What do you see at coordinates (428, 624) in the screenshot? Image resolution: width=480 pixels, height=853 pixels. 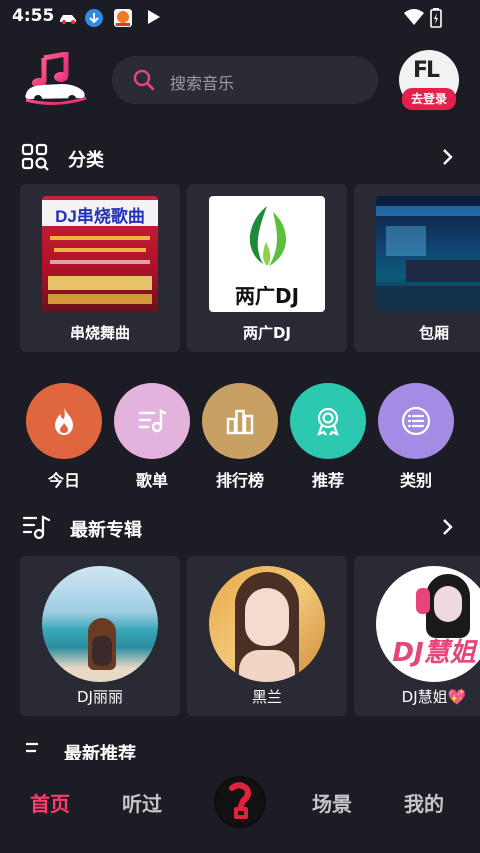 I see `album-cover: DJ慧姐` at bounding box center [428, 624].